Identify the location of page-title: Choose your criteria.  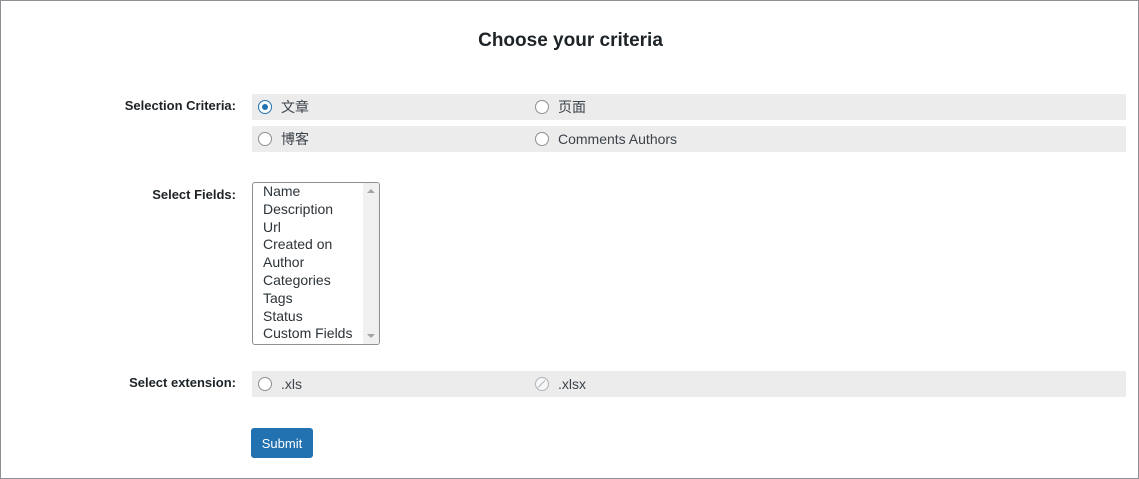
(570, 40).